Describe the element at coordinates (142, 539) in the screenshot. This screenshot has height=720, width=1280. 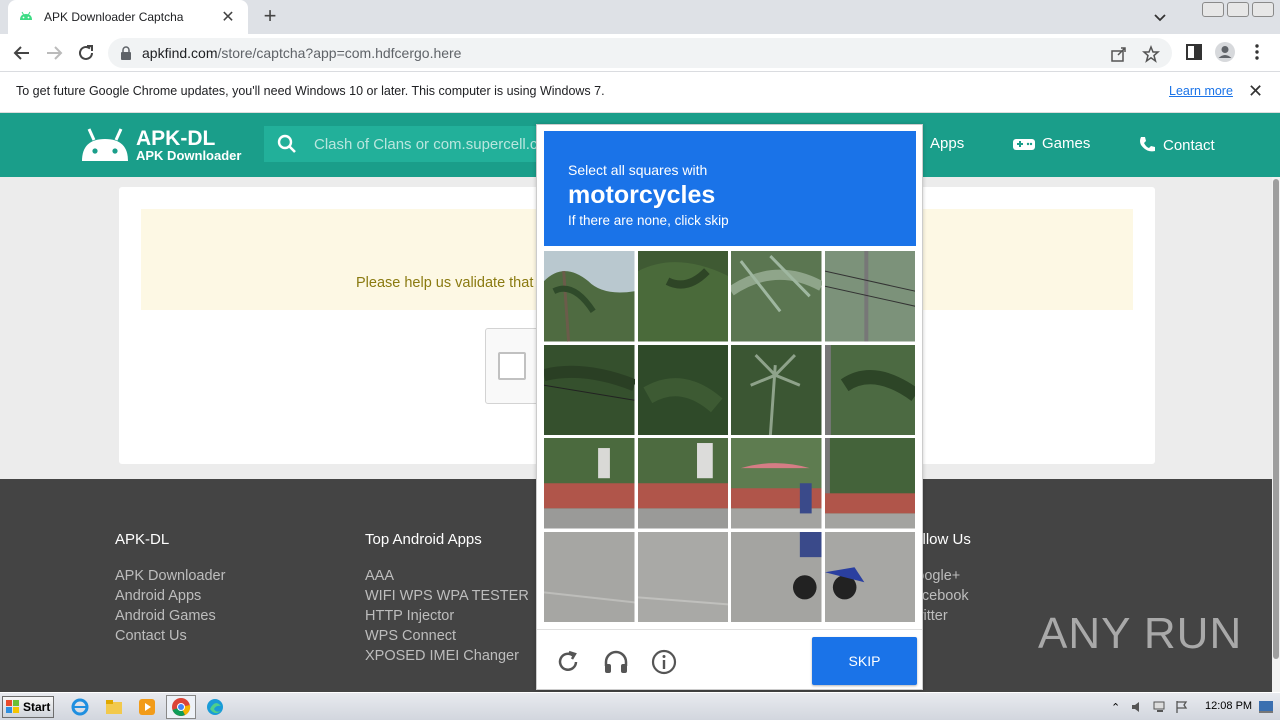
I see `footer-heading: APK-DL` at that location.